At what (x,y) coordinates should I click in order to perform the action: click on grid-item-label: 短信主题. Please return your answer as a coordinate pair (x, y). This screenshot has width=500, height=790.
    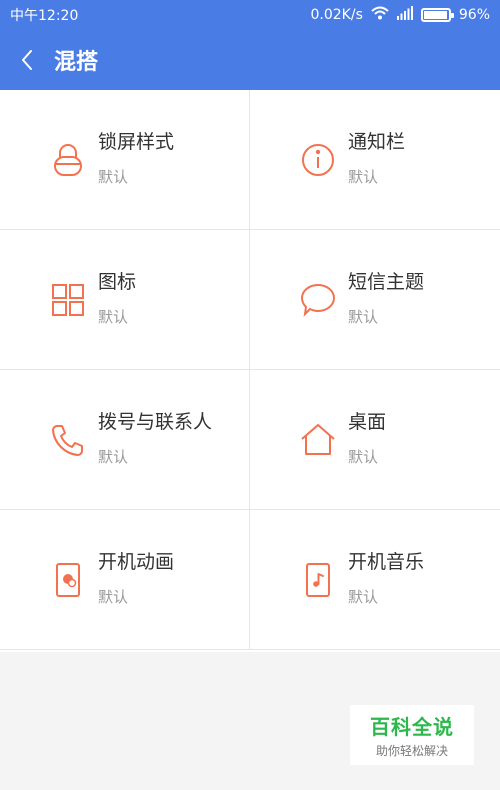
    Looking at the image, I should click on (386, 281).